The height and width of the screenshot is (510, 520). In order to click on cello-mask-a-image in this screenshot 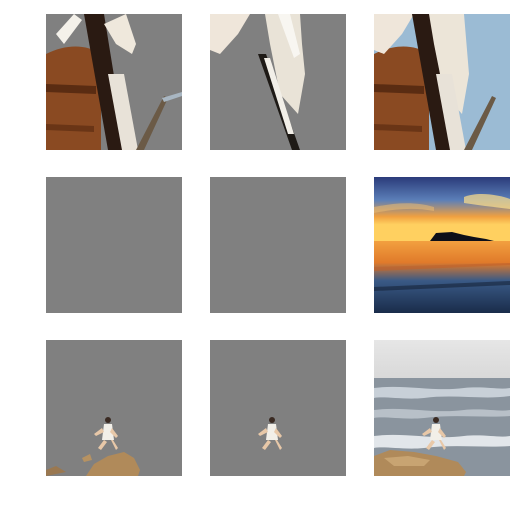, I will do `click(114, 82)`.